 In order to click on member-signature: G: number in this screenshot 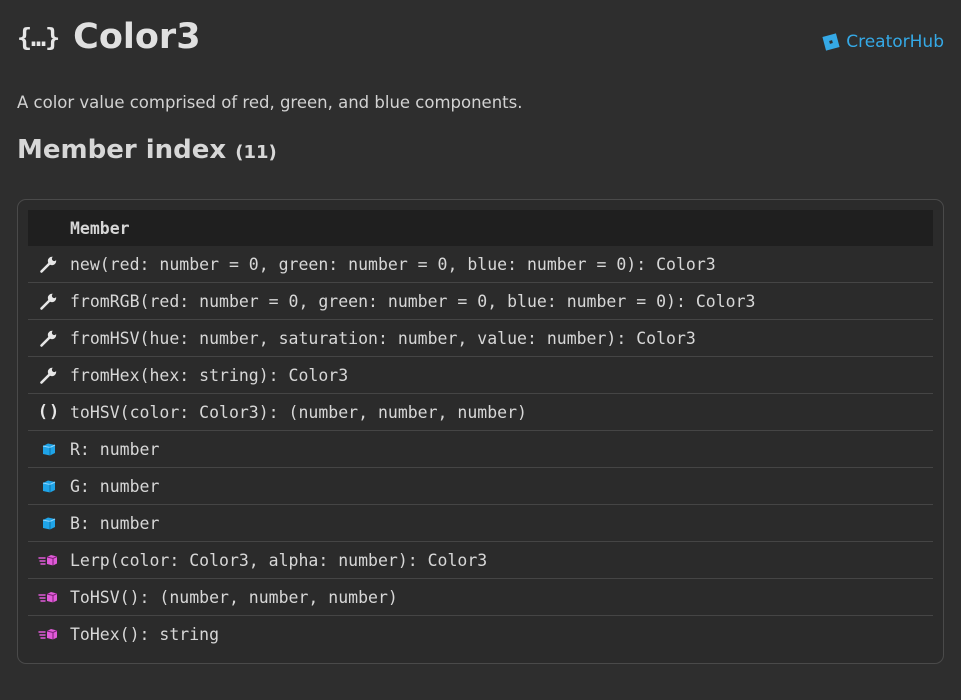, I will do `click(115, 486)`.